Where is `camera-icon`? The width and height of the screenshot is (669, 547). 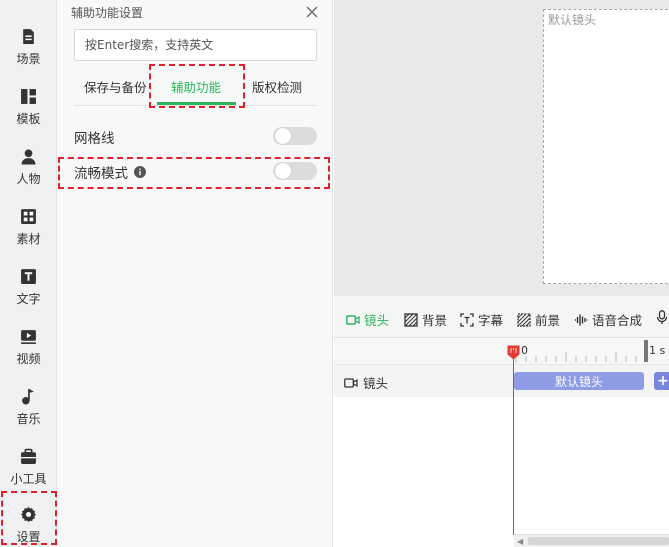
camera-icon is located at coordinates (353, 319).